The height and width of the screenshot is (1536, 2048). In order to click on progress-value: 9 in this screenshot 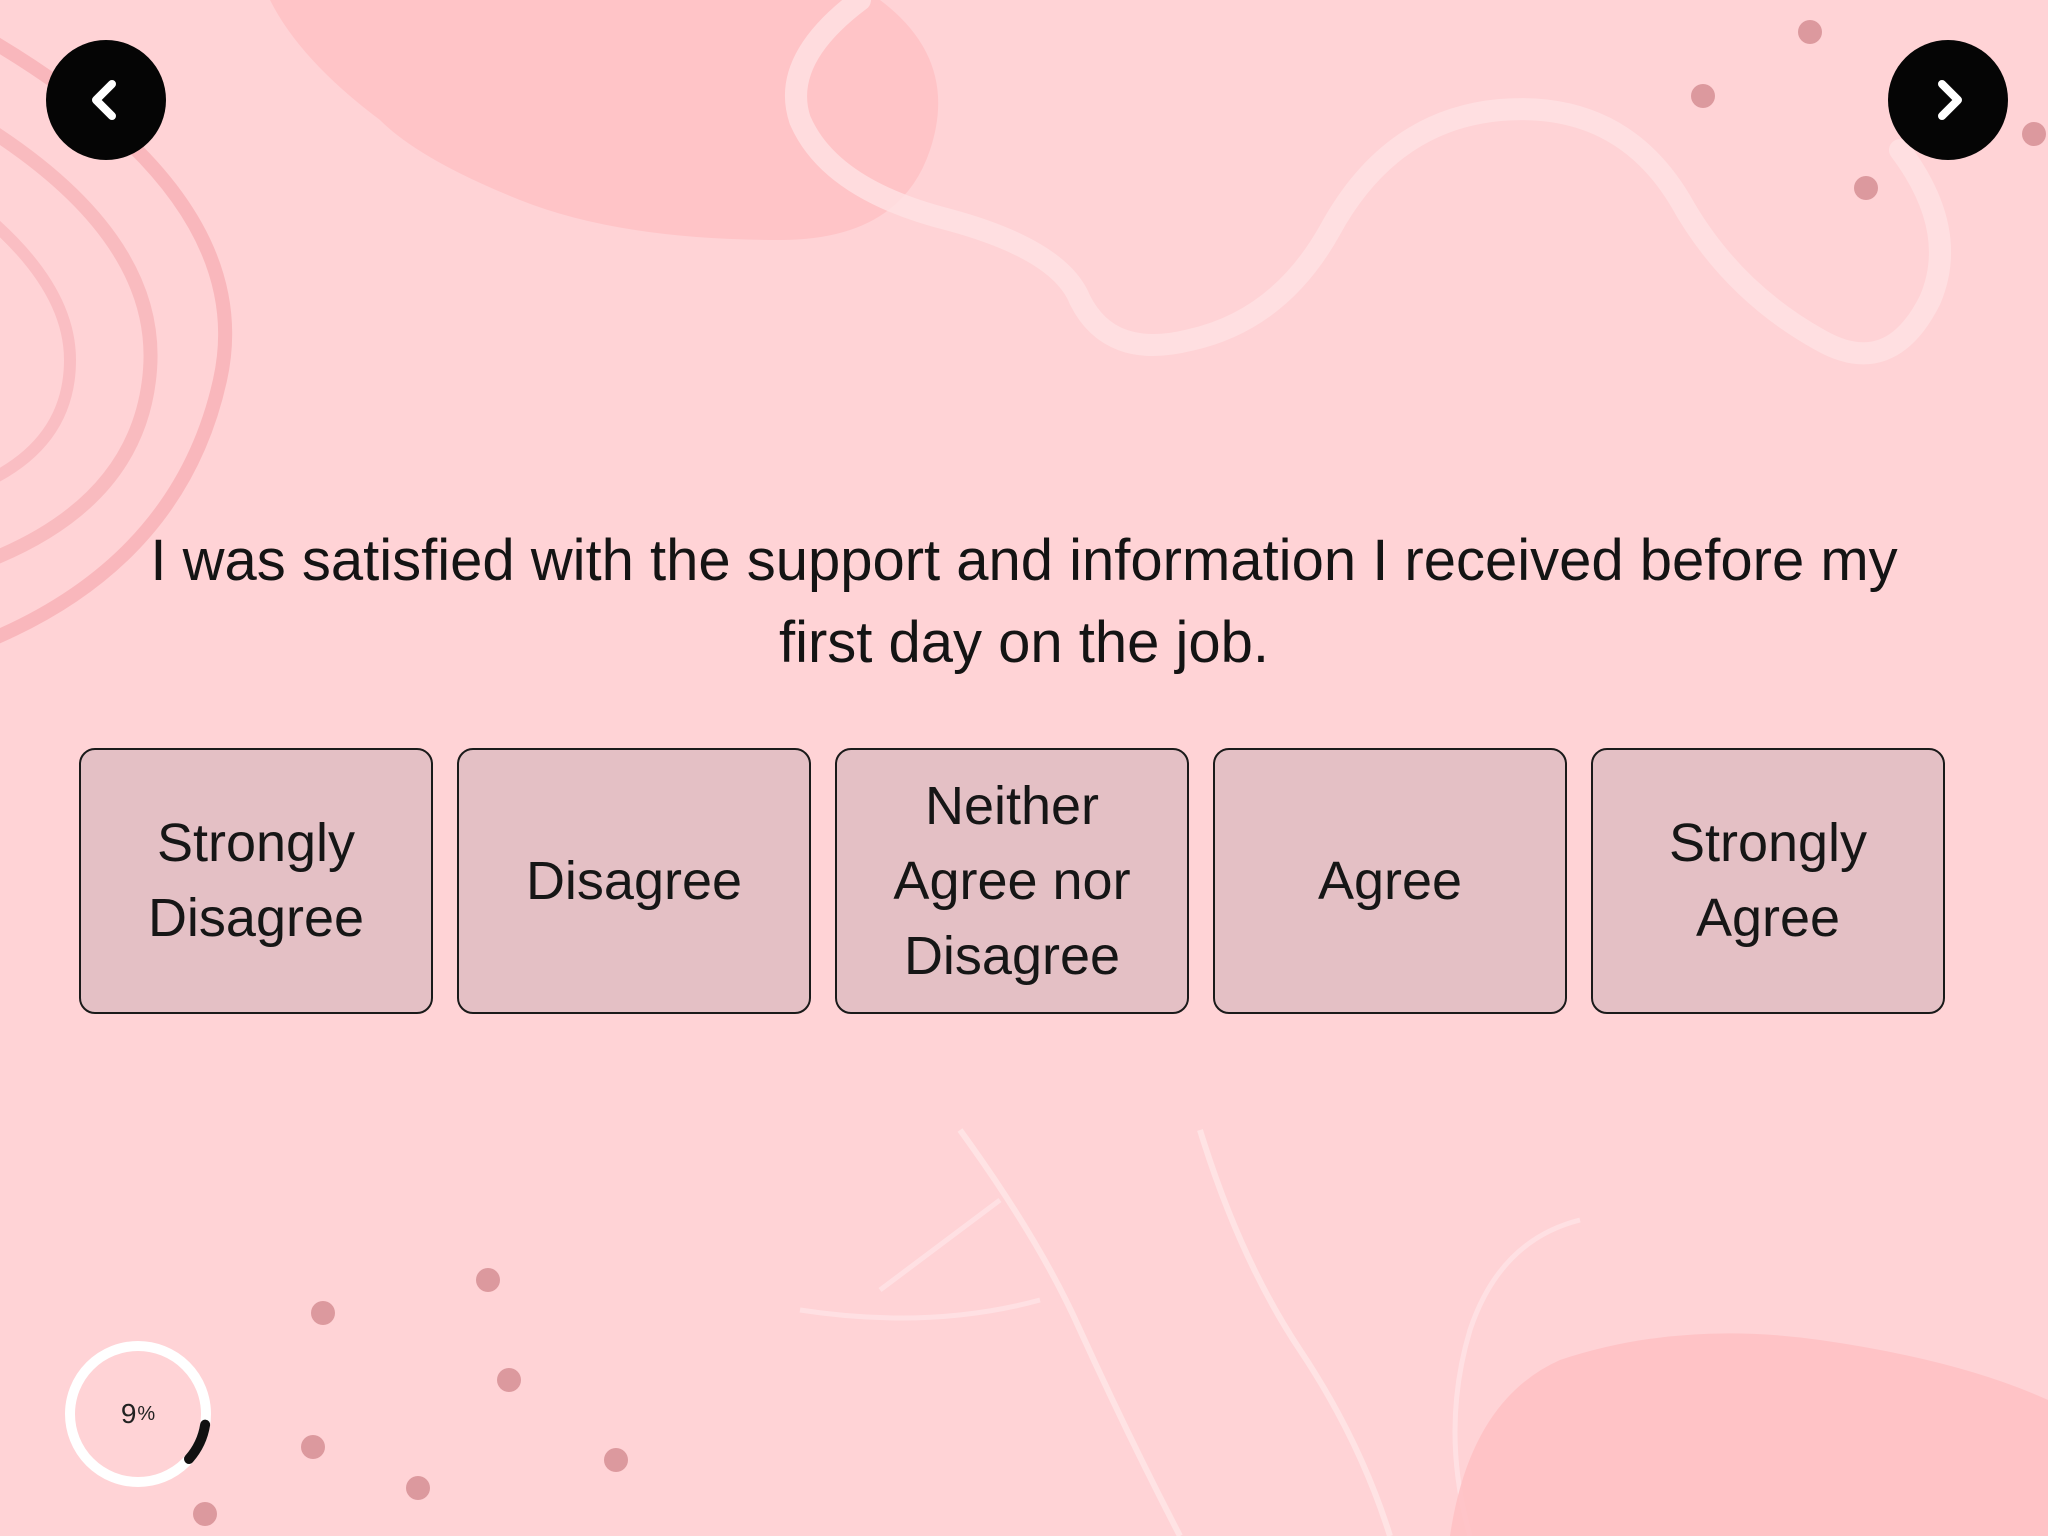, I will do `click(128, 1413)`.